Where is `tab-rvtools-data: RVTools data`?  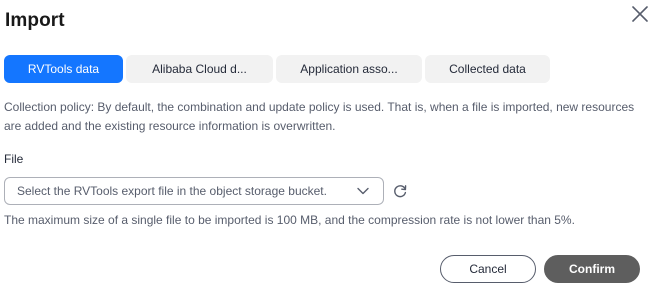
tab-rvtools-data: RVTools data is located at coordinates (63, 69).